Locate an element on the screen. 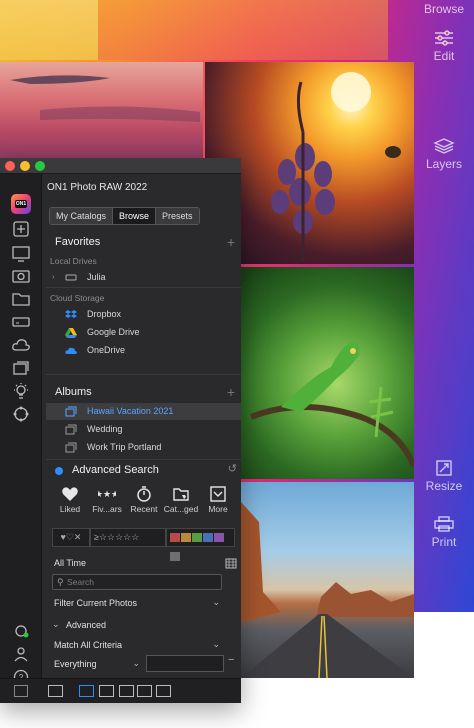 Image resolution: width=474 pixels, height=728 pixels. albums-header: Albums + is located at coordinates (141, 393).